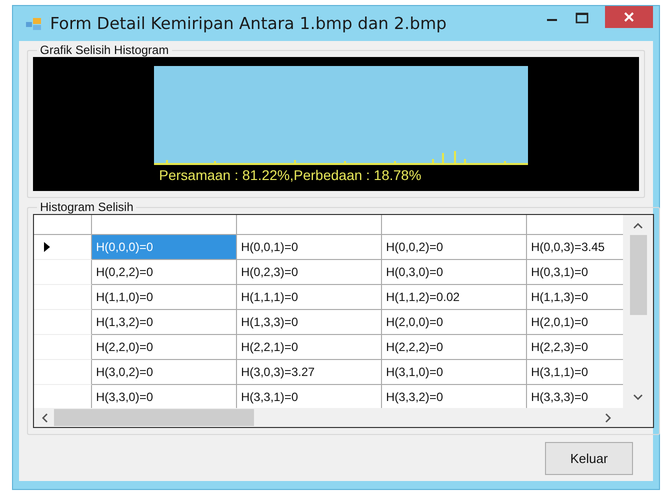 This screenshot has height=497, width=672. Describe the element at coordinates (164, 322) in the screenshot. I see `table-cell: H(1,3,2)=0` at that location.